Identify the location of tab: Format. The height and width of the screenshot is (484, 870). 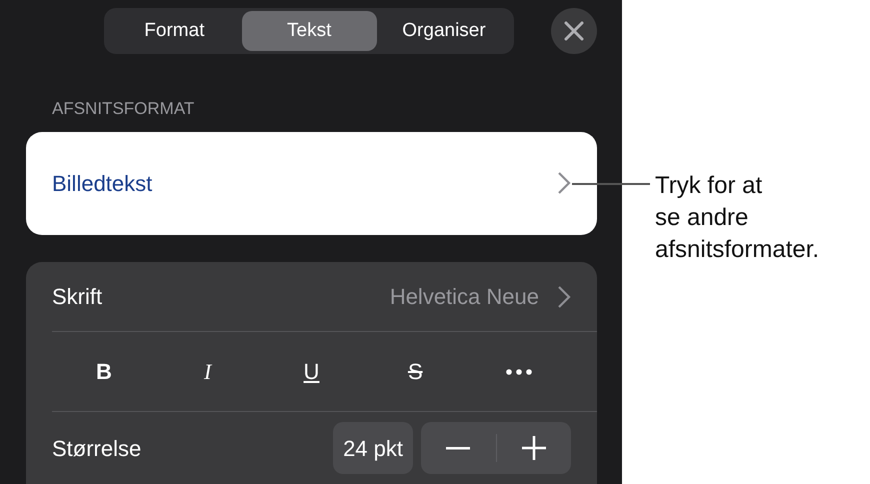
(174, 31).